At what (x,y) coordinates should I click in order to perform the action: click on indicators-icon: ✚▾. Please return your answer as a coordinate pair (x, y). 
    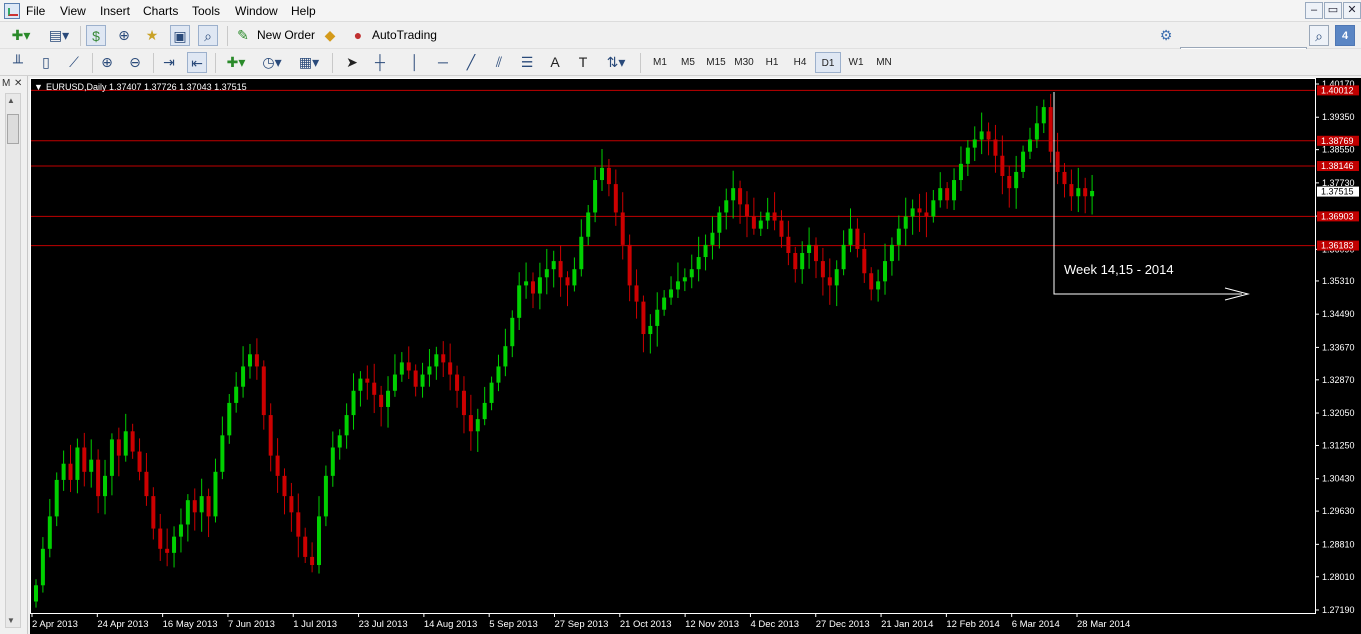
    Looking at the image, I should click on (236, 62).